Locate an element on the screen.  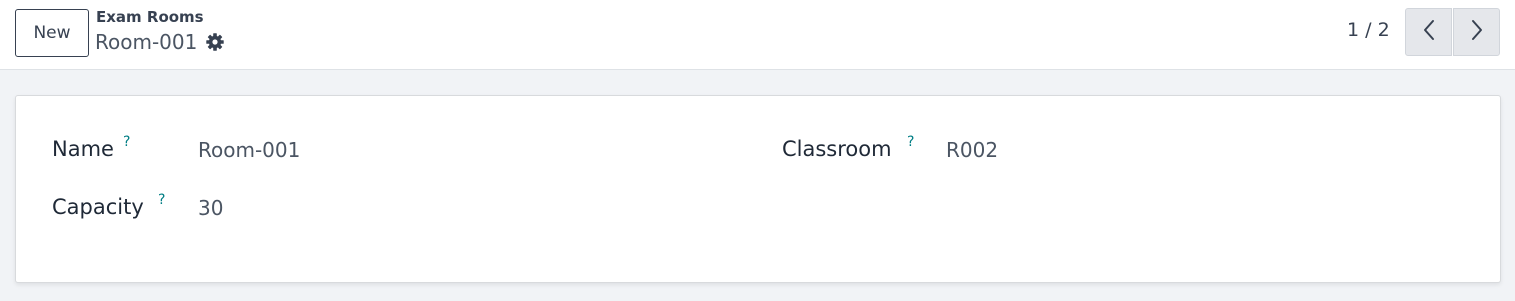
pager-previous-button is located at coordinates (1428, 32).